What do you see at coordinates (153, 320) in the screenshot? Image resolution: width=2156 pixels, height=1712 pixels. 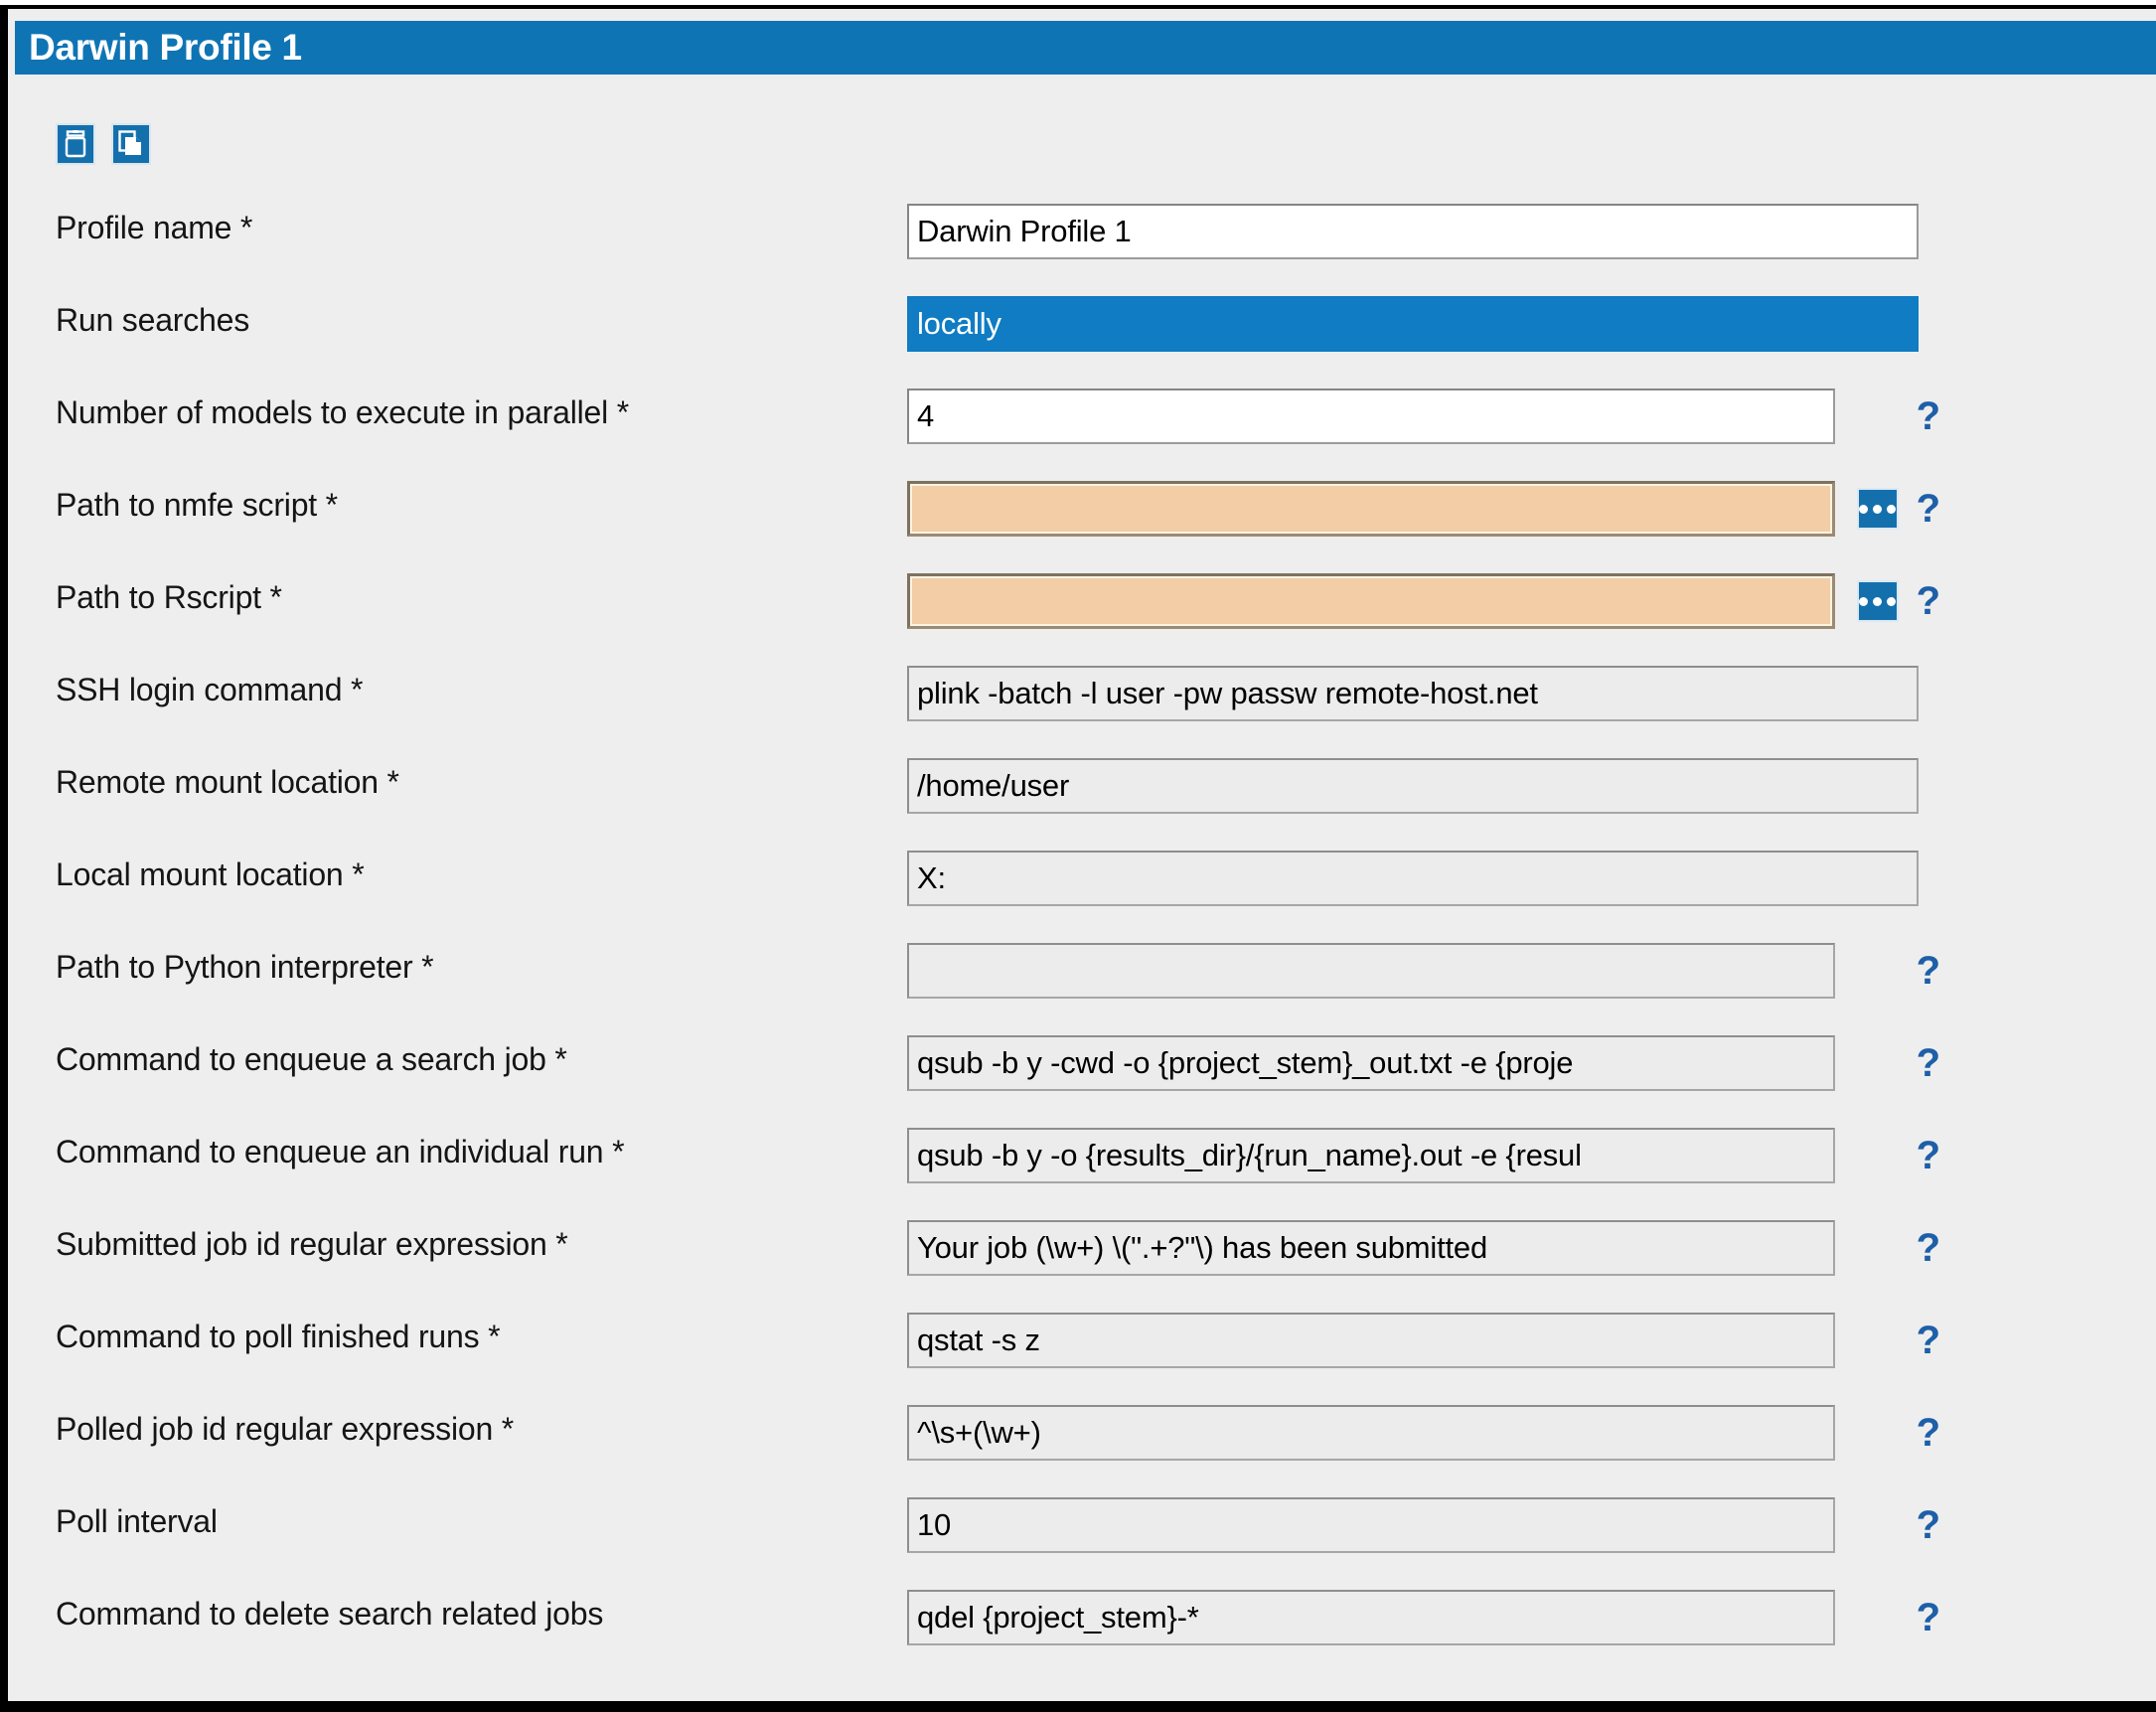 I see `run-searches-label: Run searches` at bounding box center [153, 320].